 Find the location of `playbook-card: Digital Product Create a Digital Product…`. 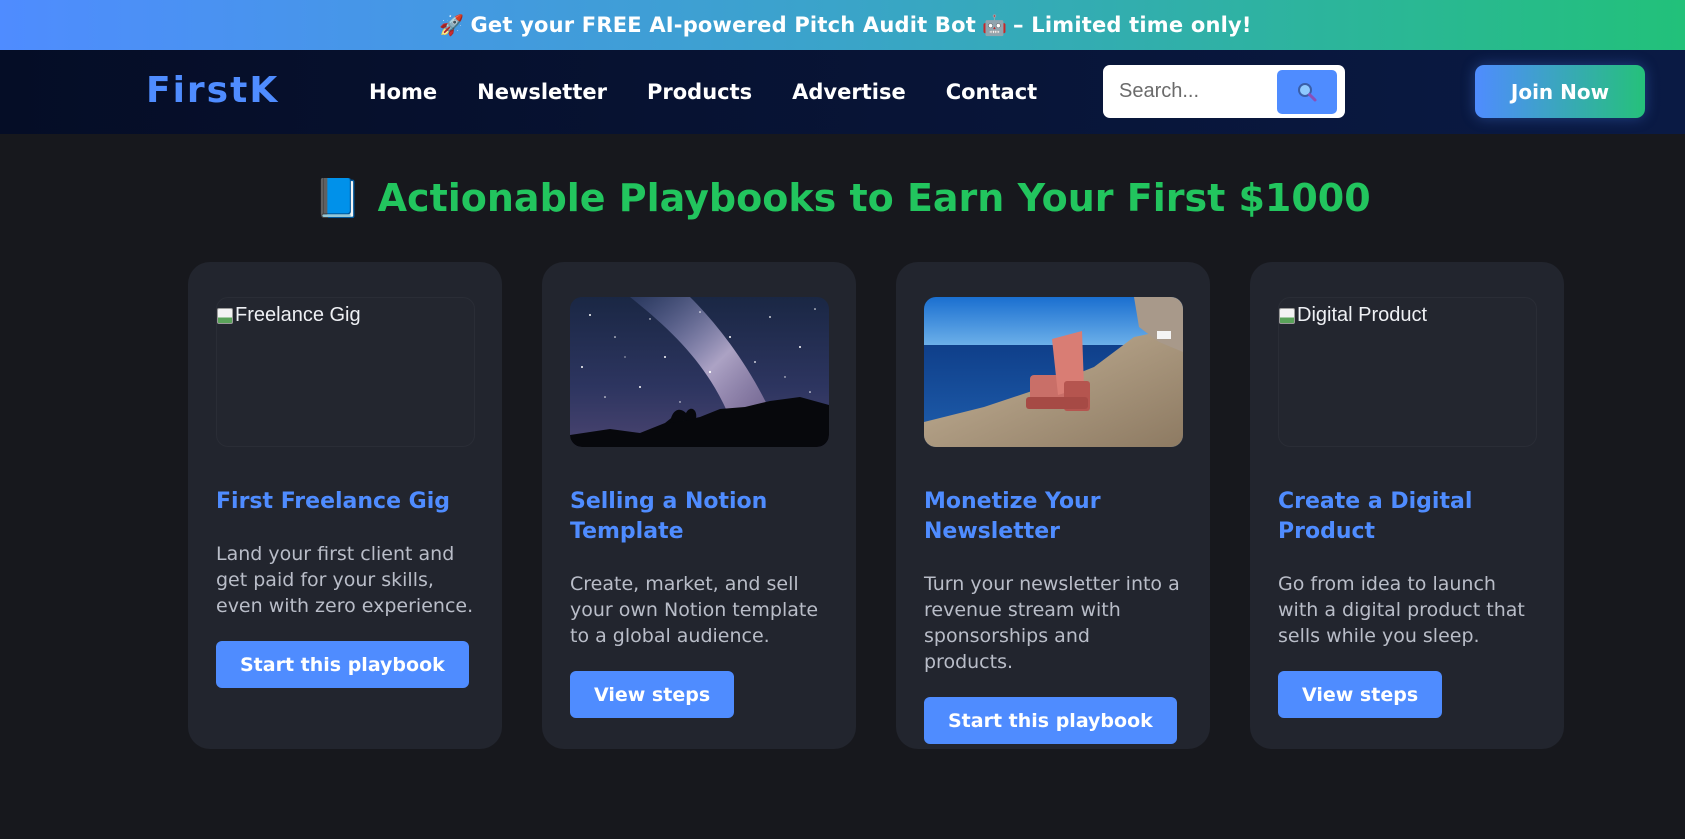

playbook-card: Digital Product Create a Digital Product… is located at coordinates (1407, 505).